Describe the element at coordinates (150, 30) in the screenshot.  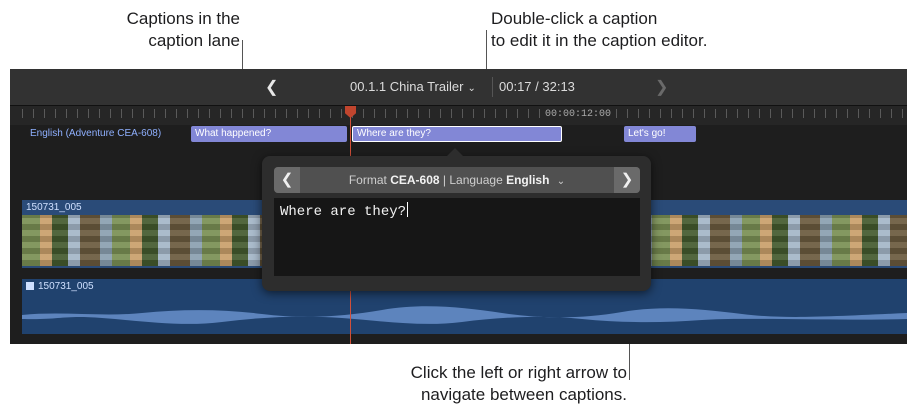
I see `callout-caption-lane: Captions in the caption lane` at that location.